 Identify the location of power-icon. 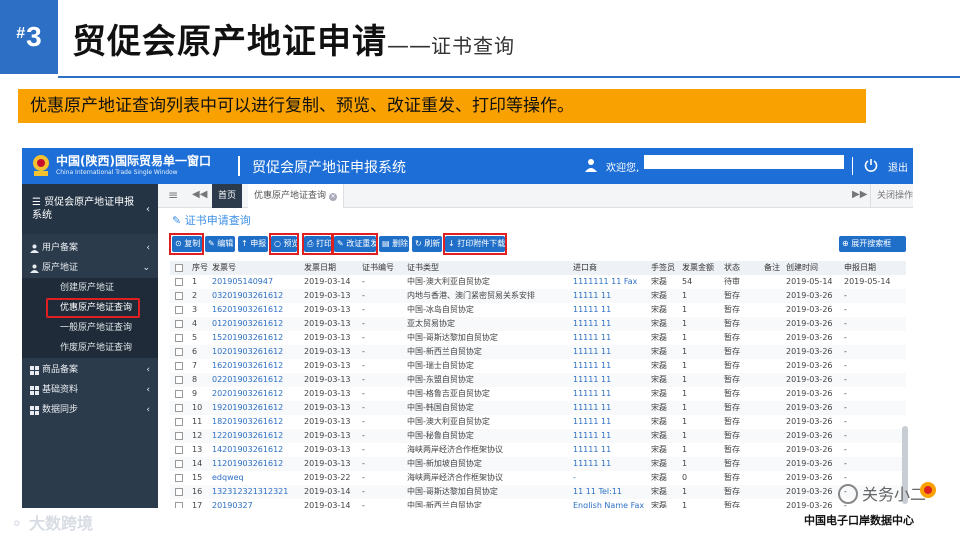
(871, 165).